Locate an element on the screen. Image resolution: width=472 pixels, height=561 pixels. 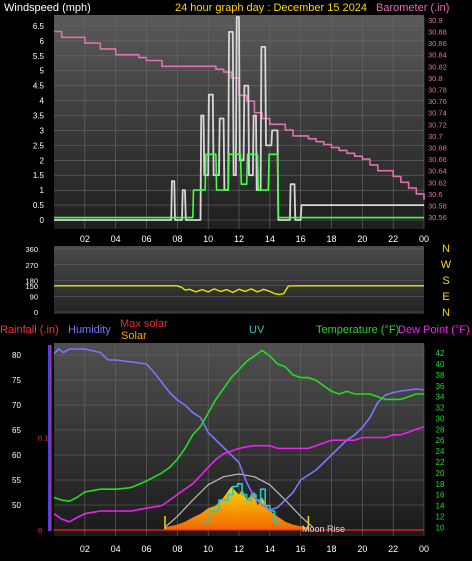
wind-y-tick: 0.5 is located at coordinates (39, 205).